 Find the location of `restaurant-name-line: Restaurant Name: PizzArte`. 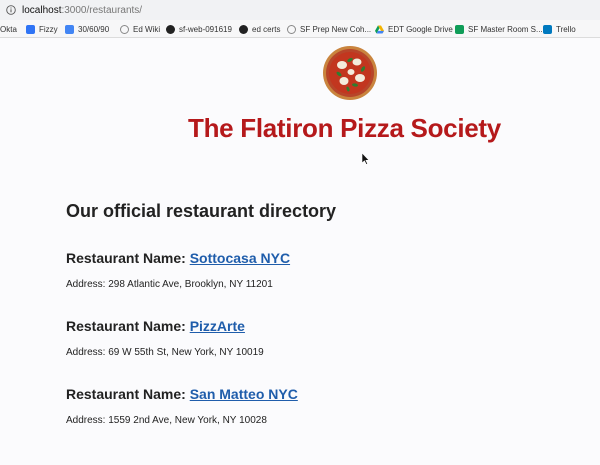

restaurant-name-line: Restaurant Name: PizzArte is located at coordinates (165, 326).